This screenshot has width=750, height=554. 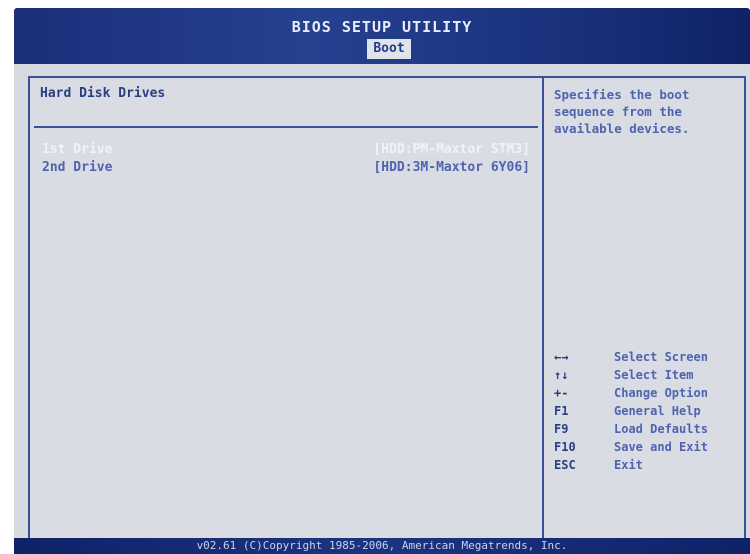 I want to click on key-code: F10, so click(x=565, y=447).